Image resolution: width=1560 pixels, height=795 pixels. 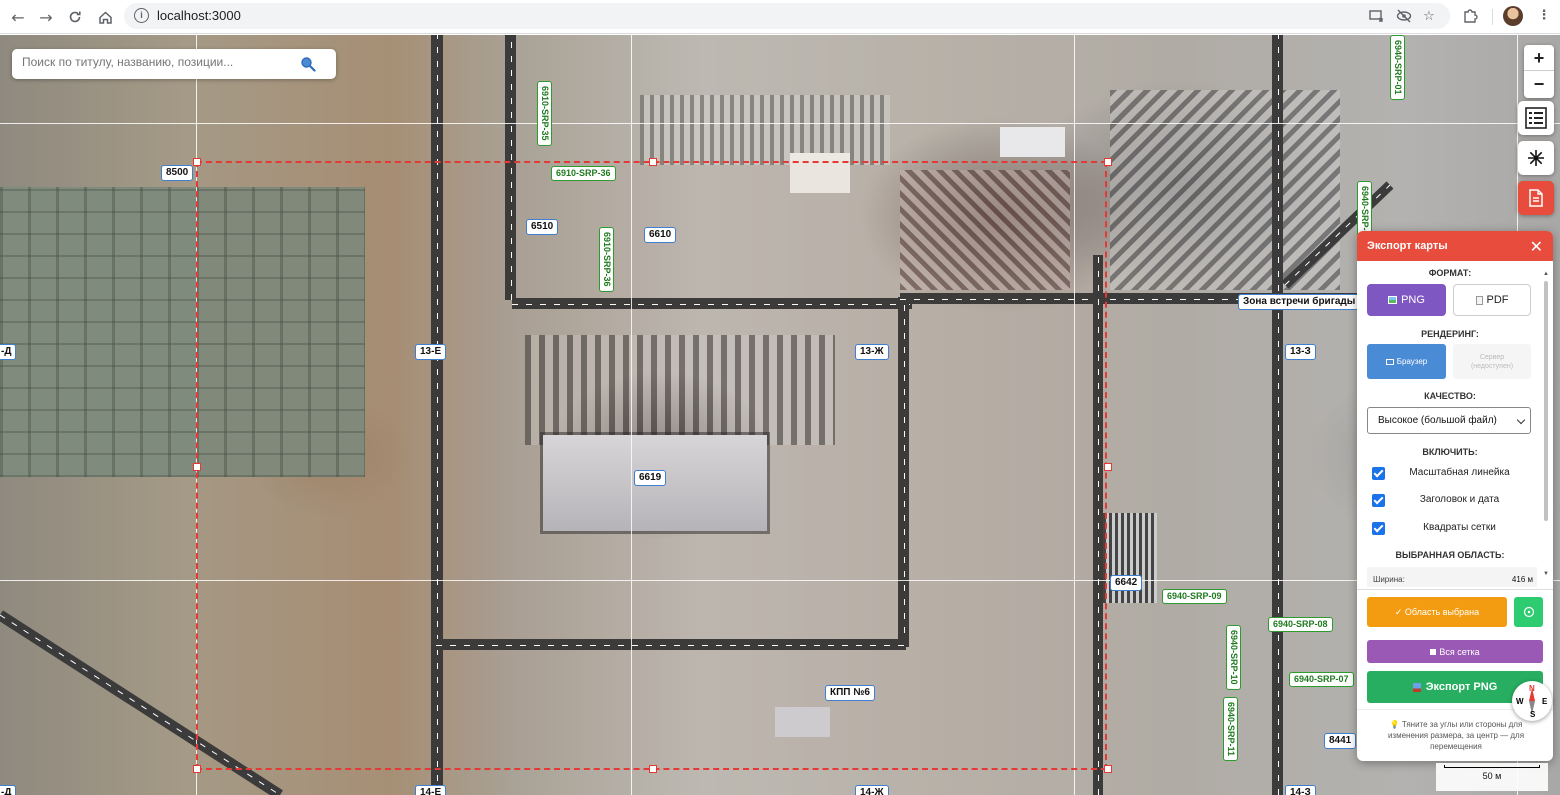 What do you see at coordinates (18, 17) in the screenshot?
I see `back-icon: ←` at bounding box center [18, 17].